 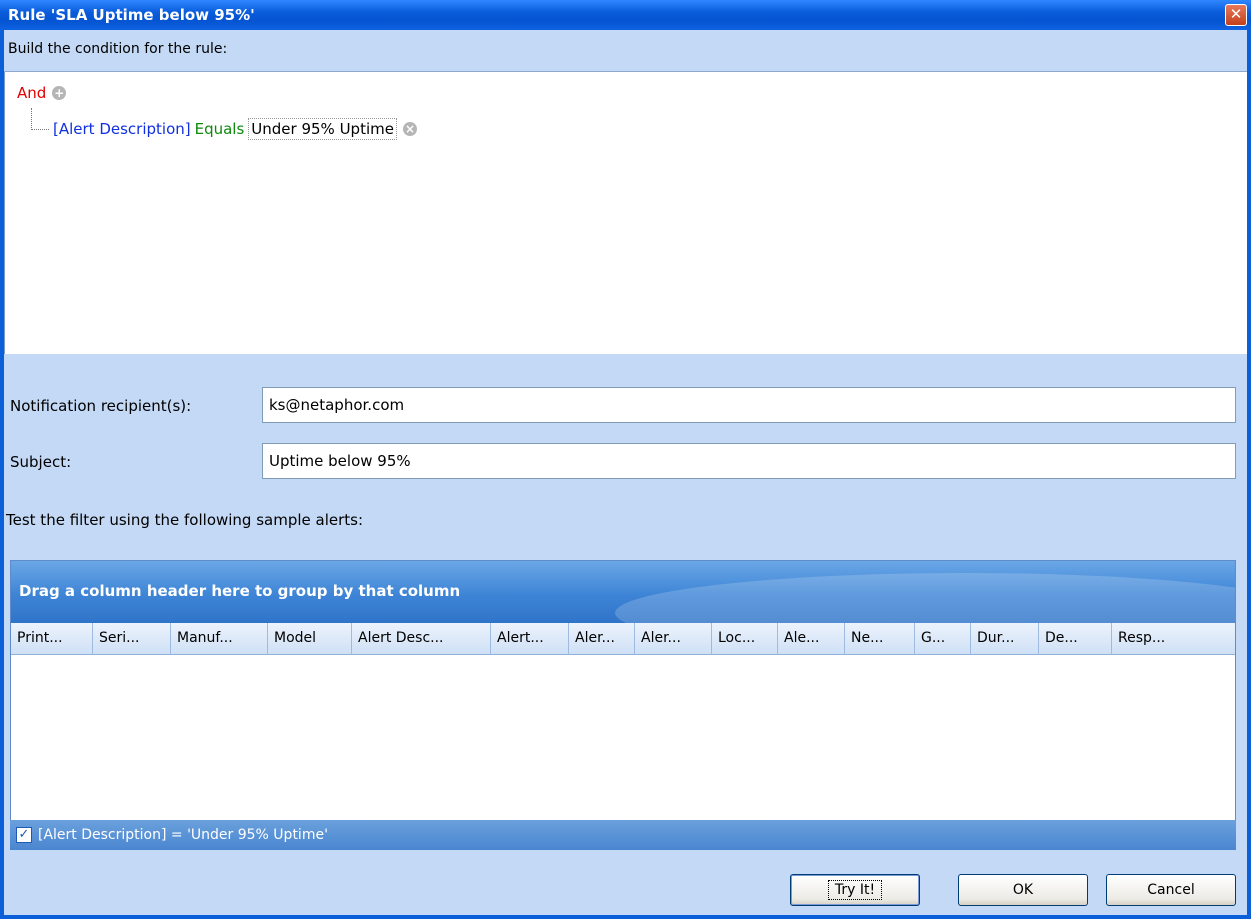 I want to click on condition-field: [Alert Description], so click(x=122, y=129).